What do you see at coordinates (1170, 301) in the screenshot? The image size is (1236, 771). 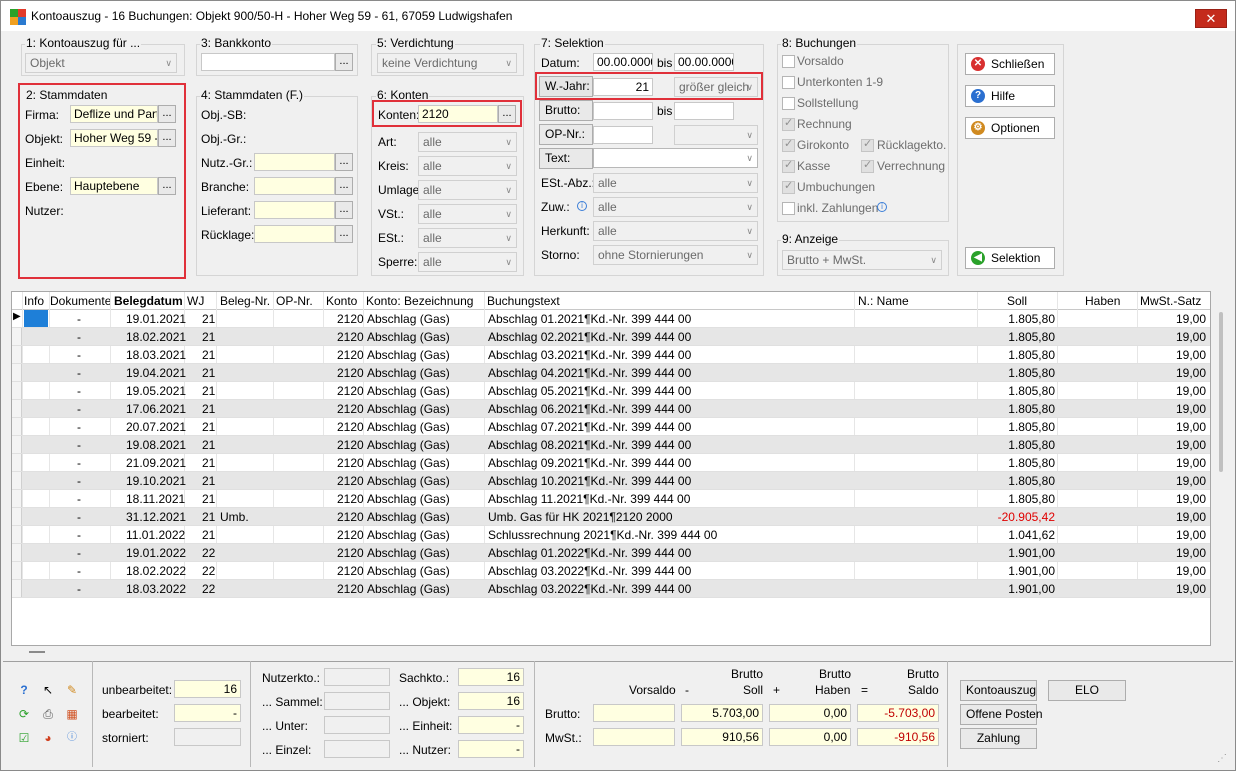 I see `column-header: MwSt.-Satz` at bounding box center [1170, 301].